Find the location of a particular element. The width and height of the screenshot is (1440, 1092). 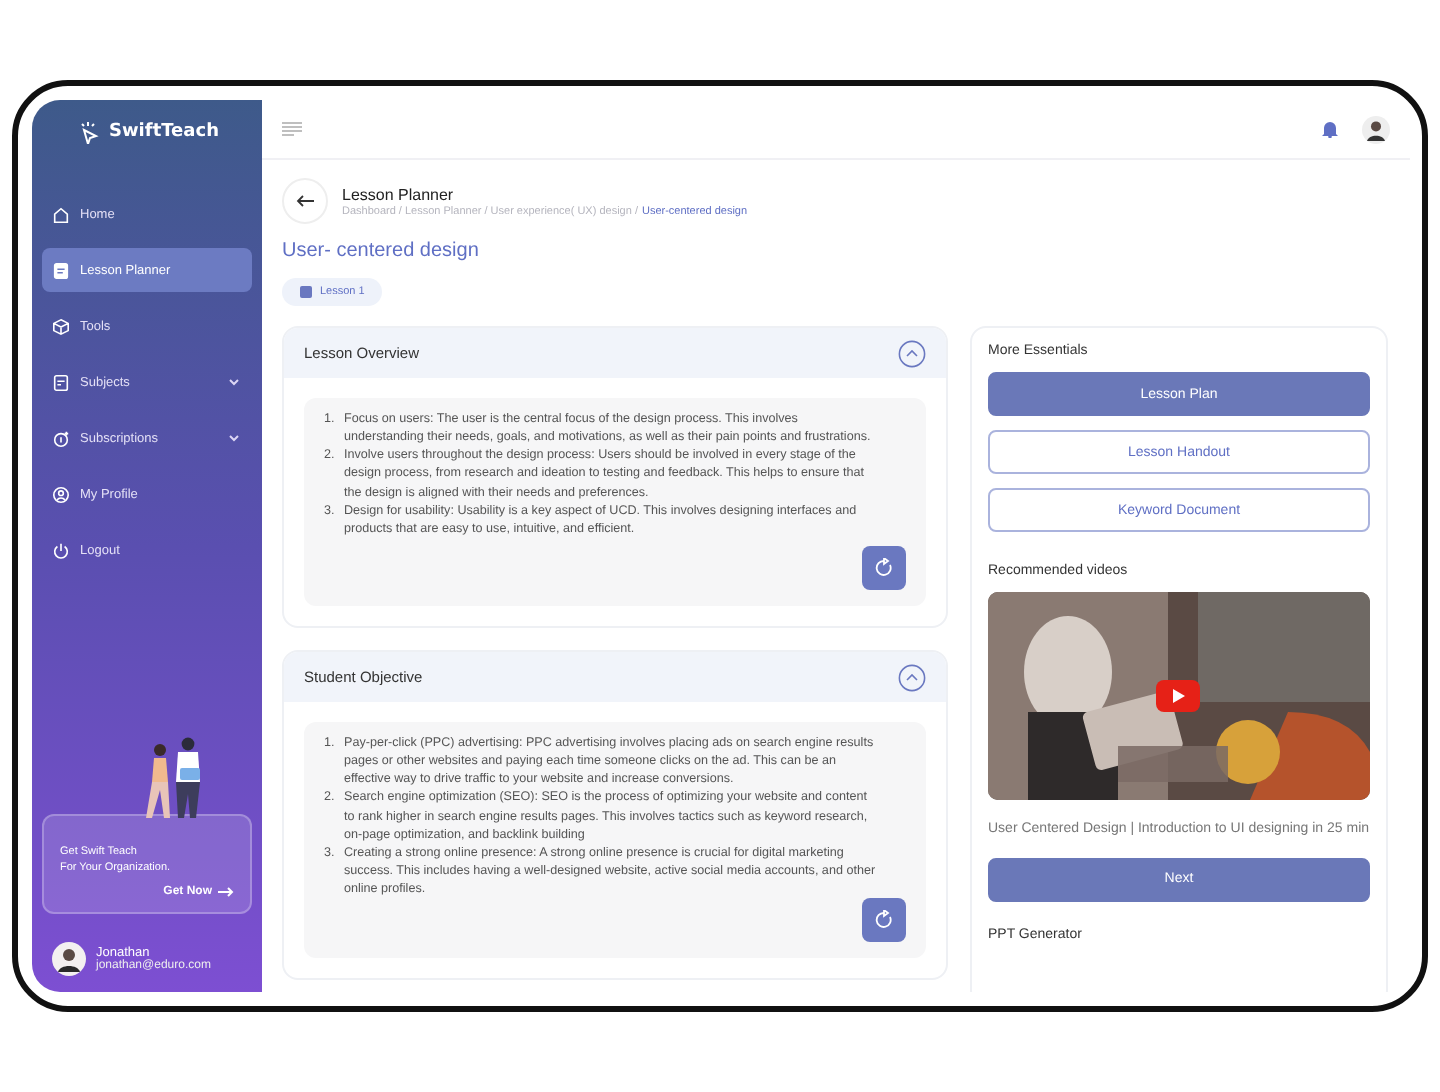

page-title: Lesson Planner is located at coordinates (399, 194).